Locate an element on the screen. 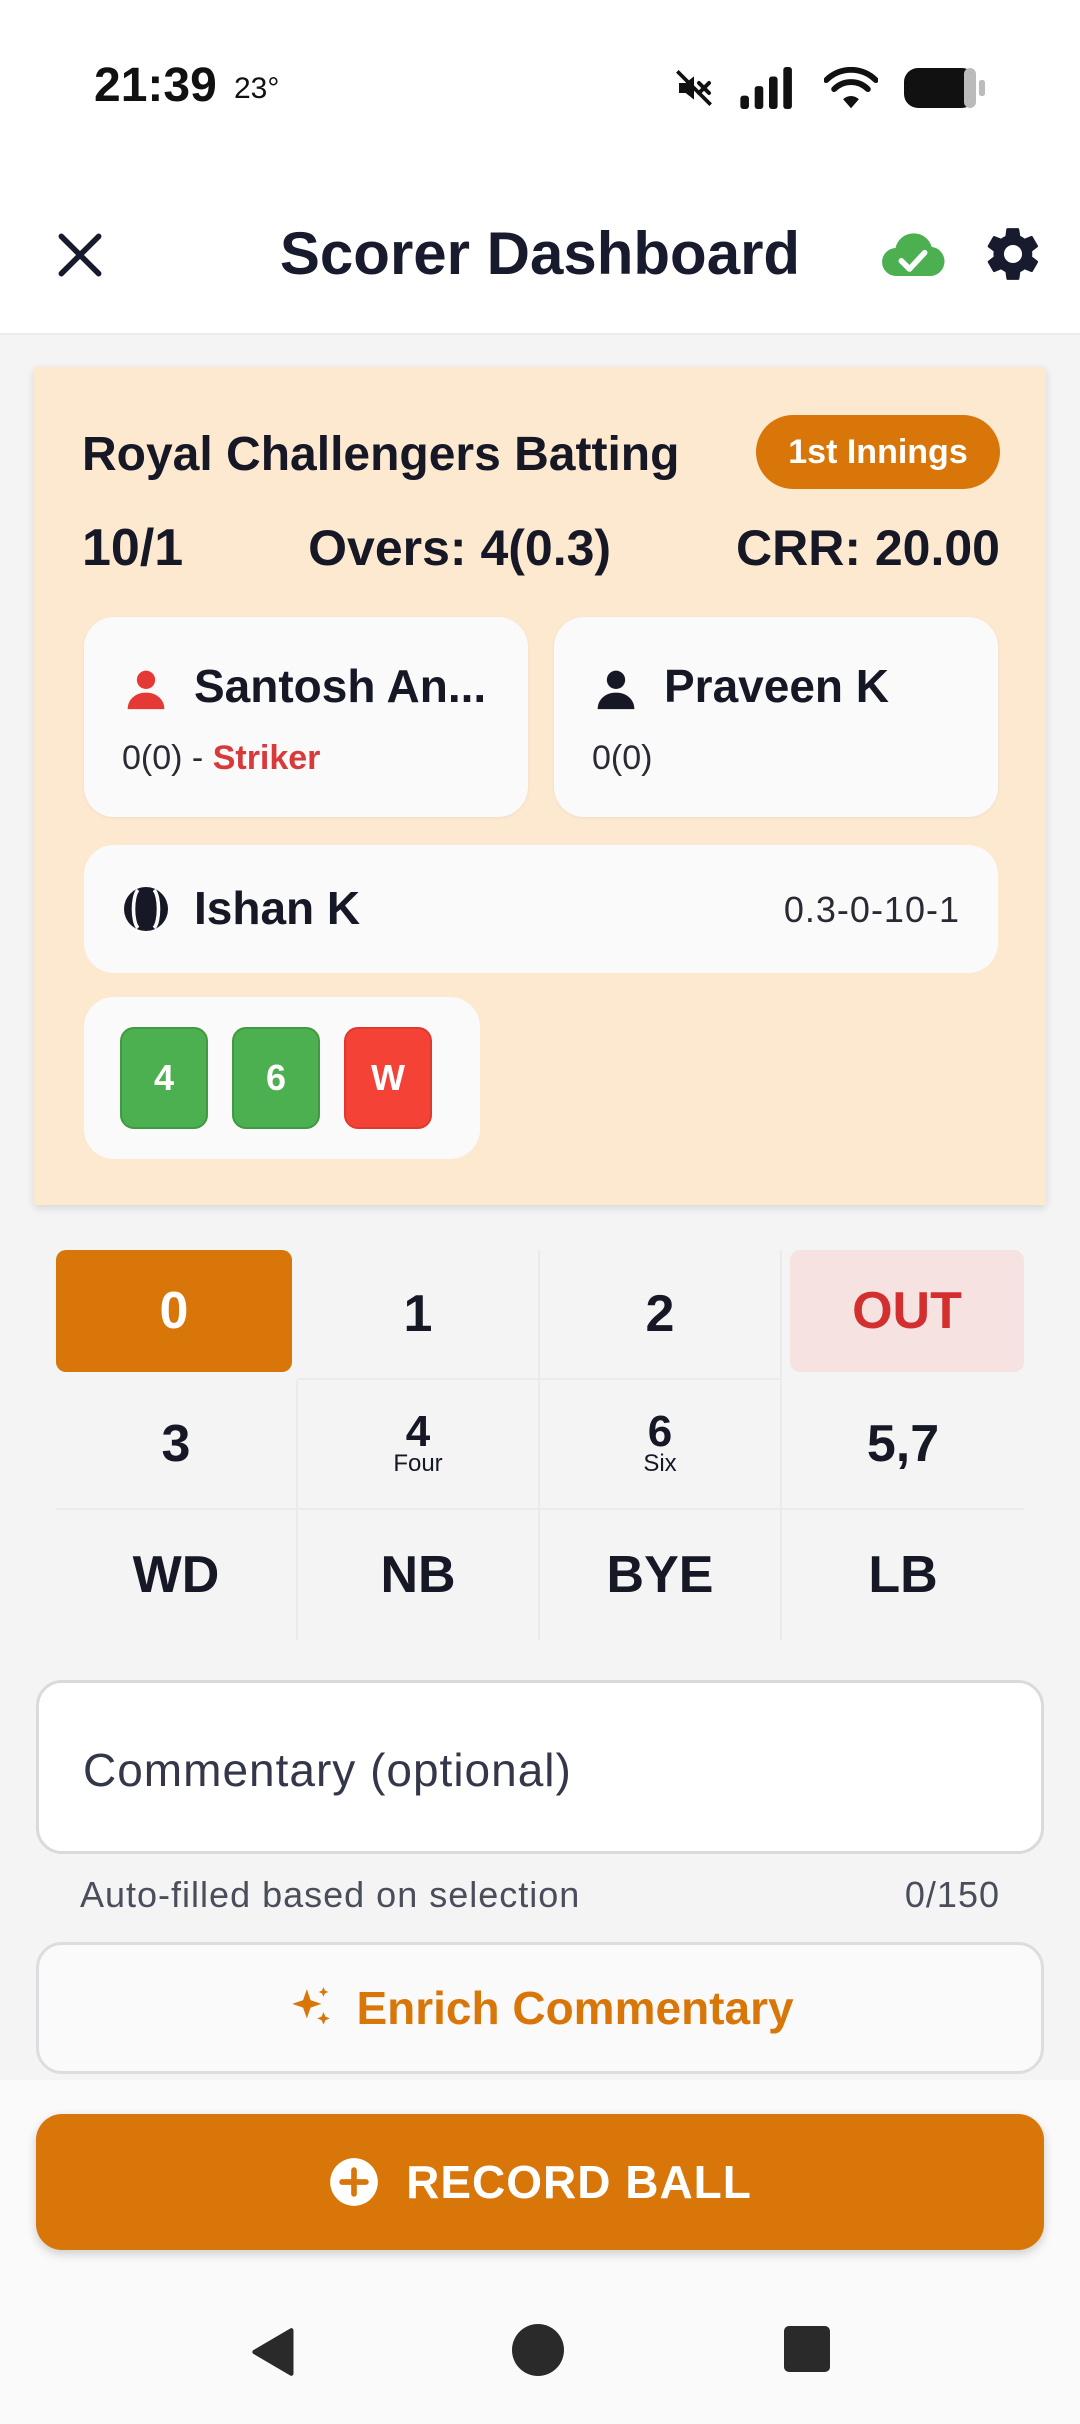 This screenshot has width=1080, height=2424. record-ball-button: RECORD BALL is located at coordinates (540, 2182).